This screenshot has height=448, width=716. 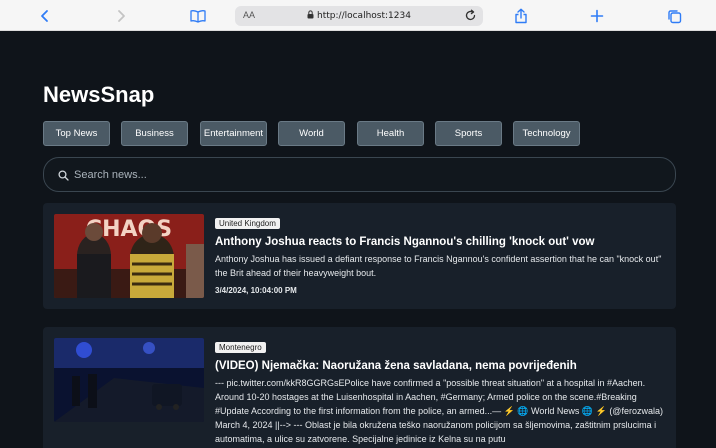 I want to click on category-business: Business, so click(x=154, y=133).